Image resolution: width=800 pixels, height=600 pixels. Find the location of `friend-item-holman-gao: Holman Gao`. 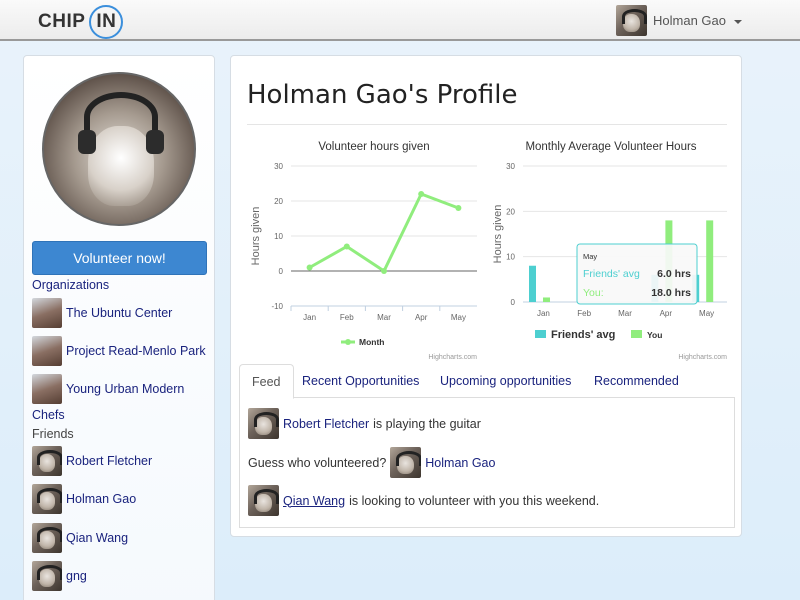

friend-item-holman-gao: Holman Gao is located at coordinates (84, 499).